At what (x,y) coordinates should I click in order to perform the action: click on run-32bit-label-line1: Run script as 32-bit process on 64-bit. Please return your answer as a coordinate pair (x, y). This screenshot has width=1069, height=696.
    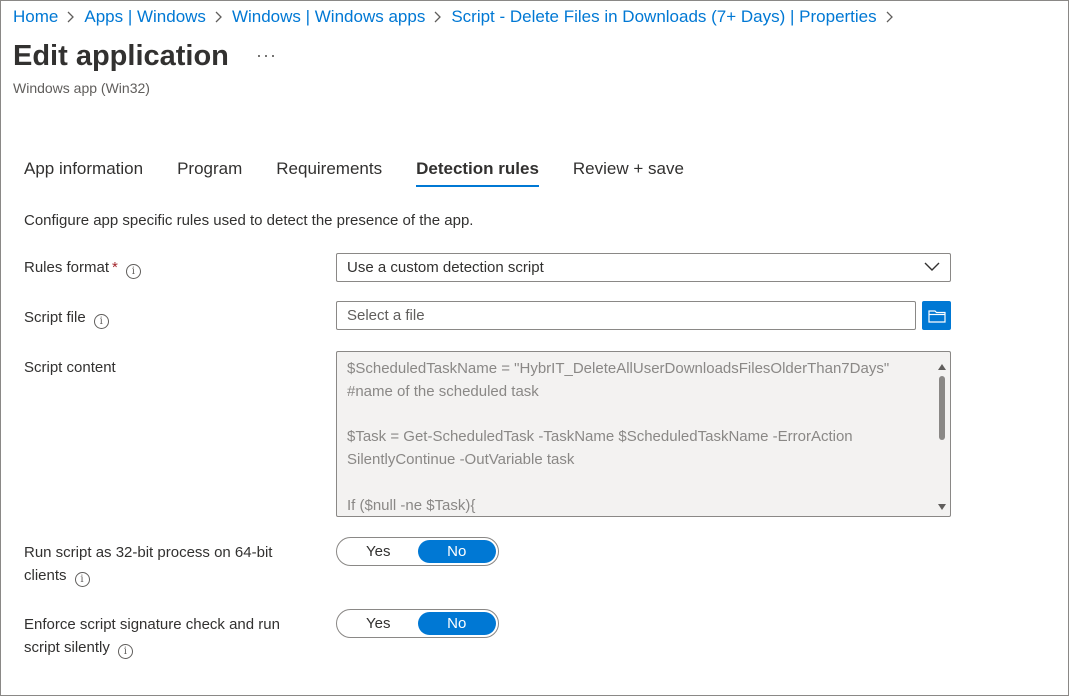
    Looking at the image, I should click on (148, 552).